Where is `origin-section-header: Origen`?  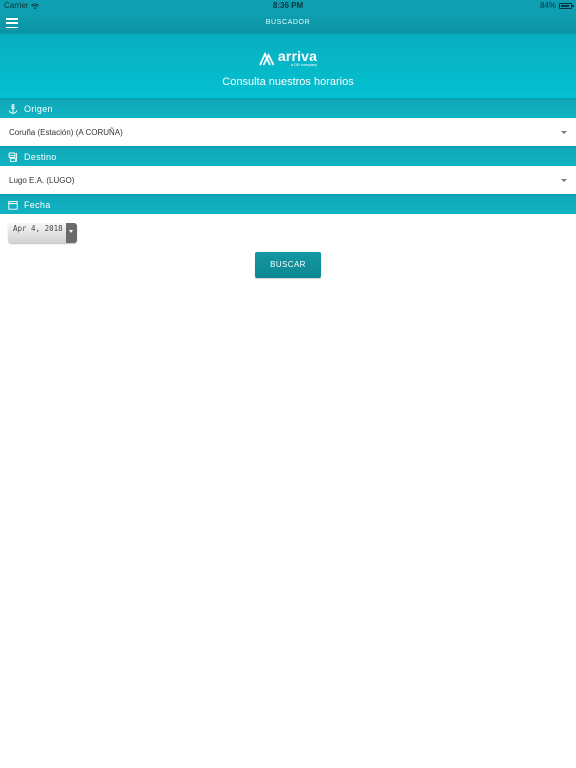
origin-section-header: Origen is located at coordinates (288, 108).